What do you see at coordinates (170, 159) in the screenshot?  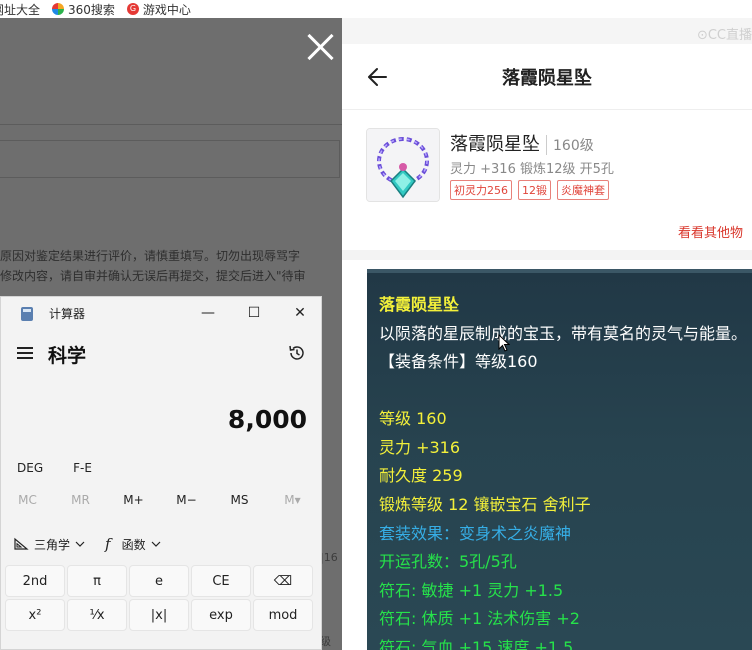 I see `background-input-box` at bounding box center [170, 159].